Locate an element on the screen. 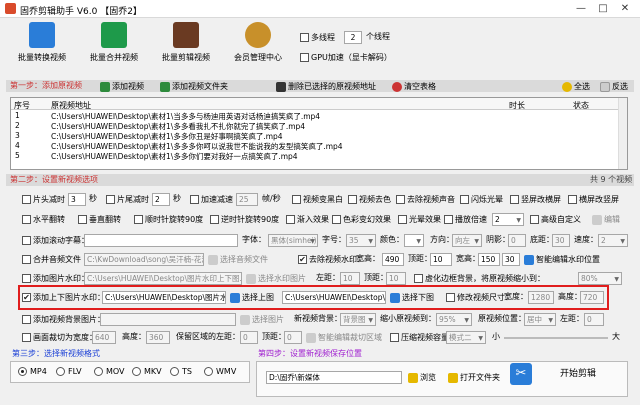  custom-checkbox is located at coordinates (534, 219).